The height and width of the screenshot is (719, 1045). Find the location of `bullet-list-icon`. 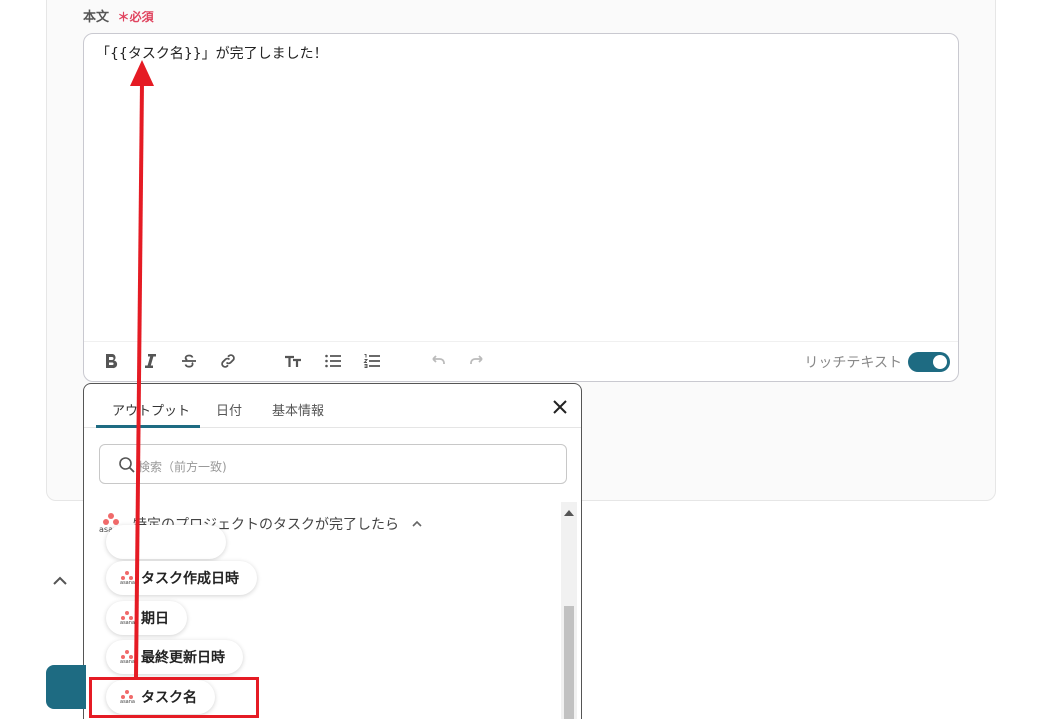

bullet-list-icon is located at coordinates (333, 361).